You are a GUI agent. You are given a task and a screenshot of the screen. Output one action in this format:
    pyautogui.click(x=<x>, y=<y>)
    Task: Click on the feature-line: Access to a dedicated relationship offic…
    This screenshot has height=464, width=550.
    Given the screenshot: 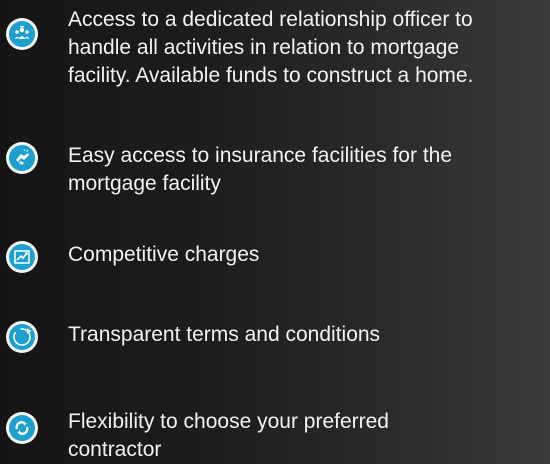 What is the action you would take?
    pyautogui.click(x=270, y=19)
    